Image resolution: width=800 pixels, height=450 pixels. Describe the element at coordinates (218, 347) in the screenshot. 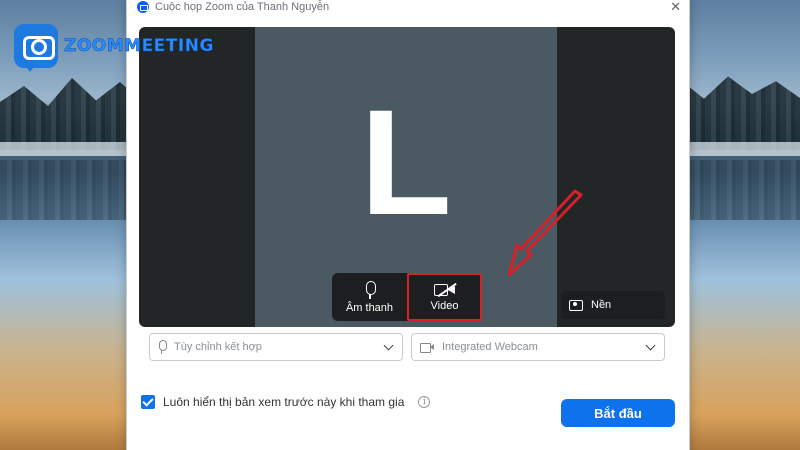

I see `microphone-select-value: Tùy chỉnh kết hợp` at that location.